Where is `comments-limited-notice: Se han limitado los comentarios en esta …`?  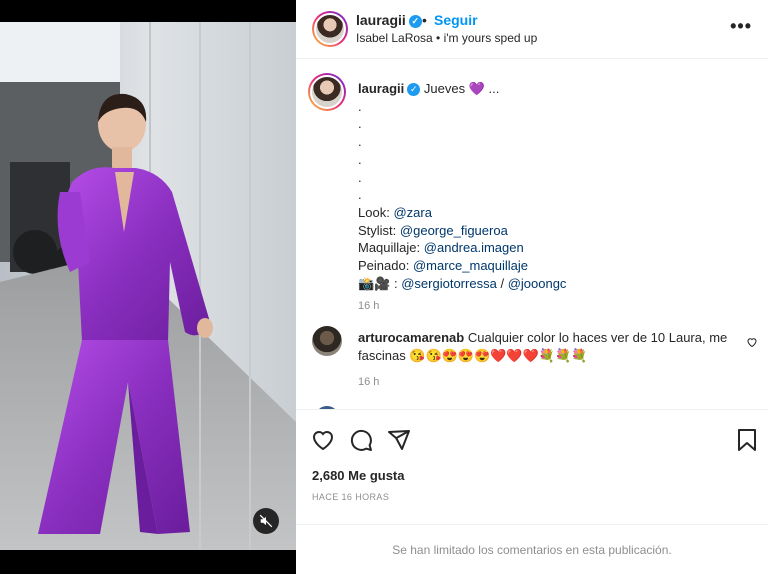 comments-limited-notice: Se han limitado los comentarios en esta … is located at coordinates (532, 549).